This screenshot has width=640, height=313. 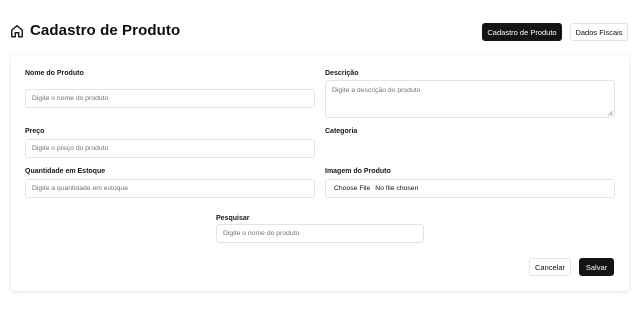 I want to click on resize-grip-icon, so click(x=610, y=113).